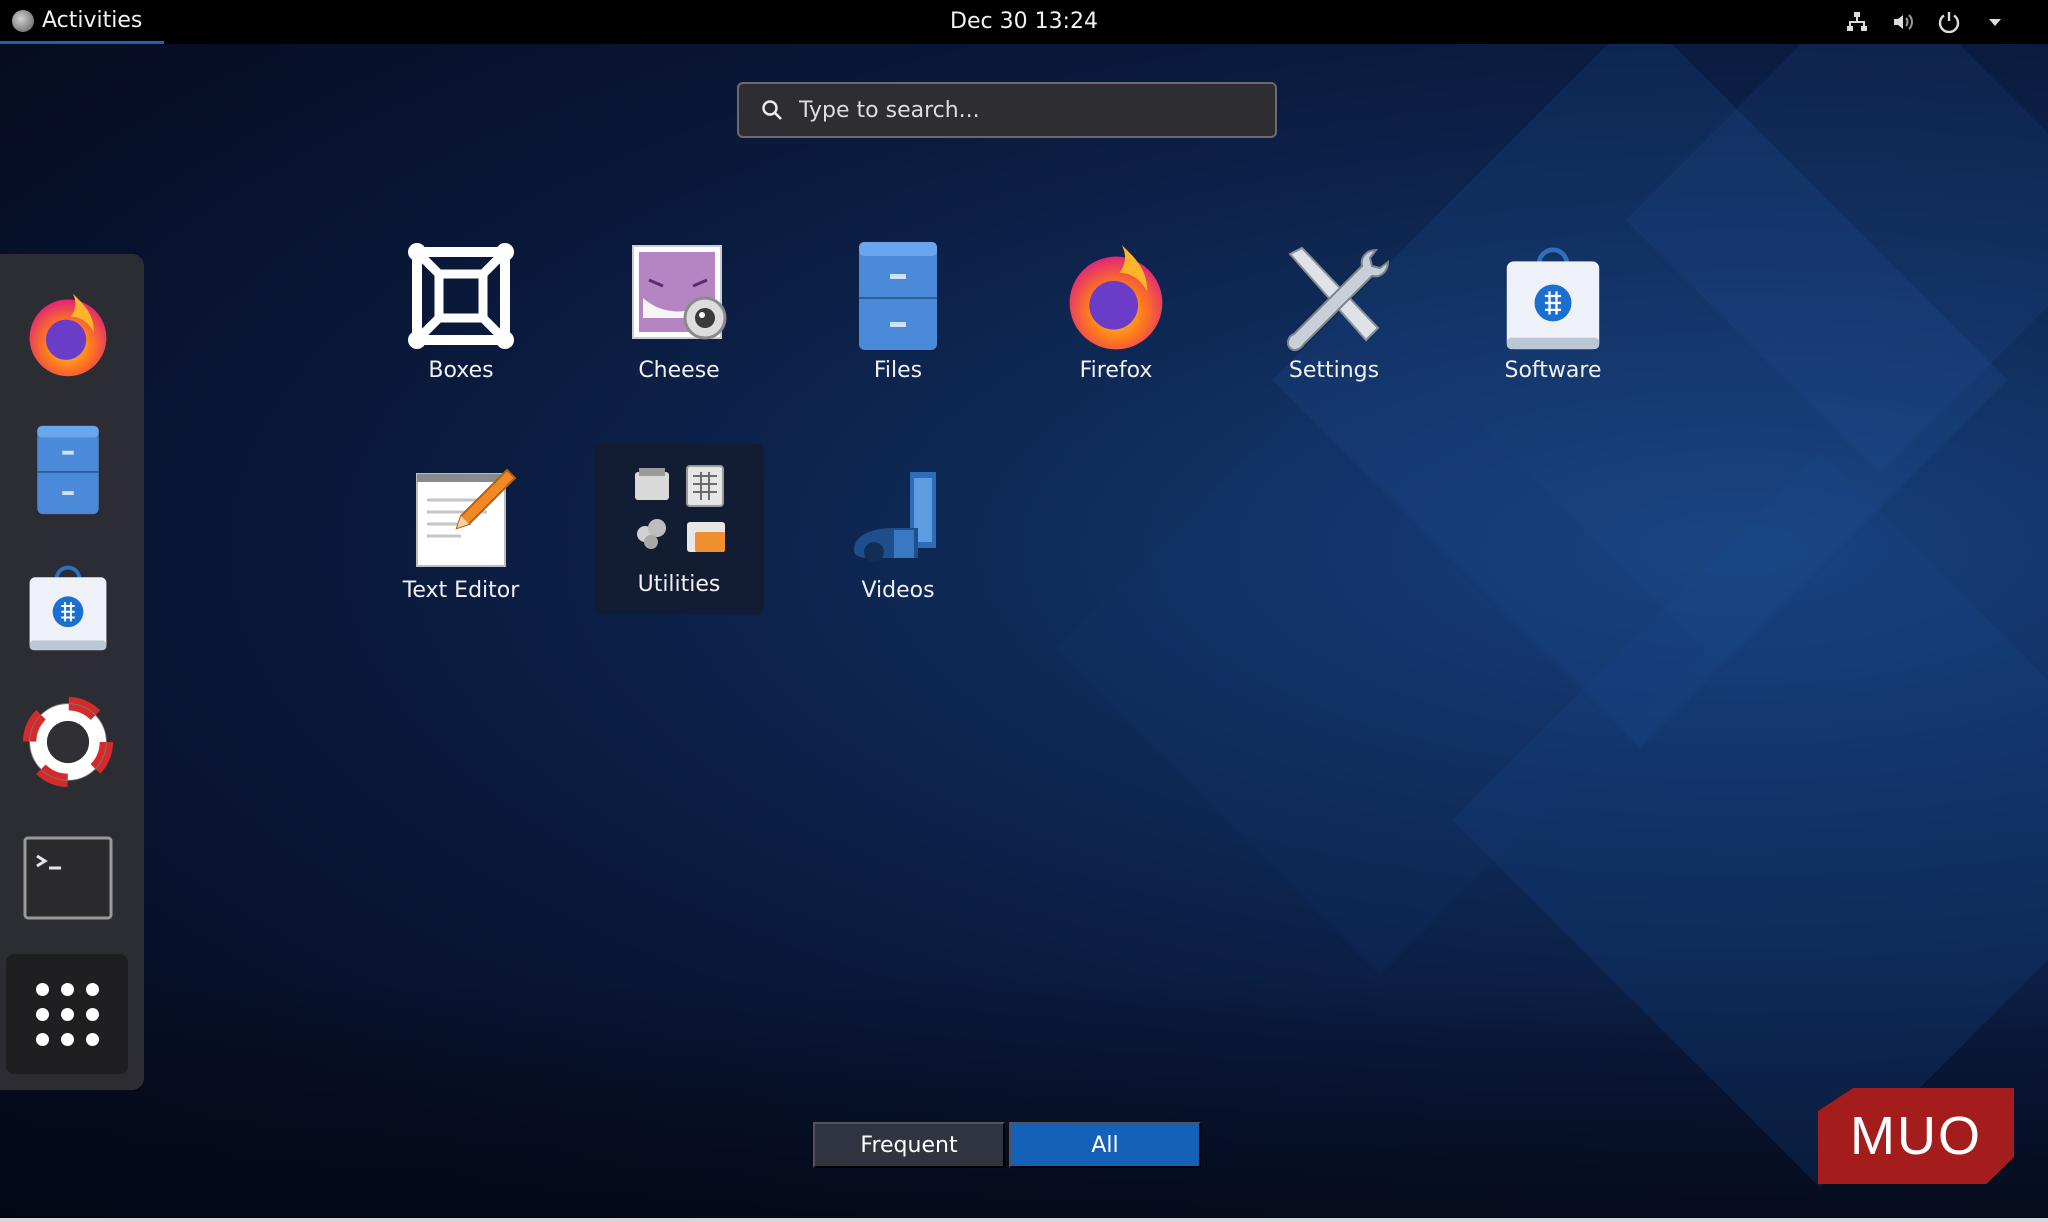 This screenshot has width=2048, height=1222. What do you see at coordinates (898, 590) in the screenshot?
I see `app-label: Videos` at bounding box center [898, 590].